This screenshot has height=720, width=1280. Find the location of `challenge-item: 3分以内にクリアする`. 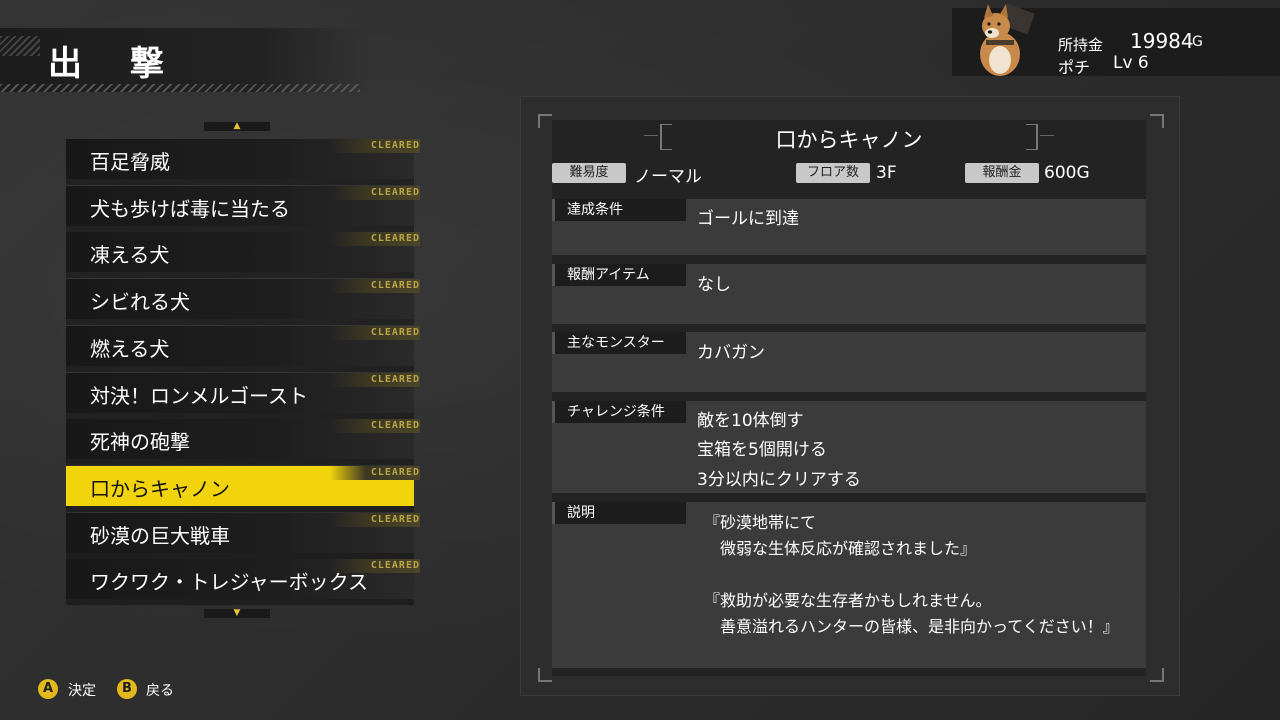

challenge-item: 3分以内にクリアする is located at coordinates (779, 480).